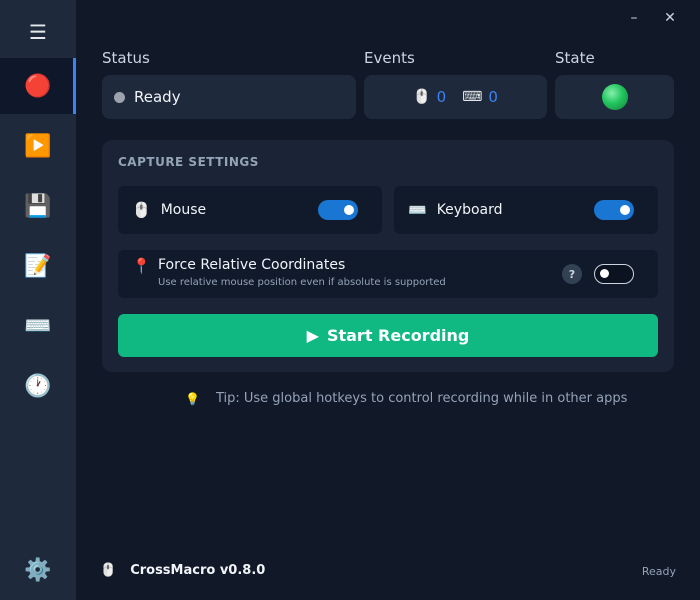 This screenshot has width=700, height=600. I want to click on play-icon: ▶, so click(312, 335).